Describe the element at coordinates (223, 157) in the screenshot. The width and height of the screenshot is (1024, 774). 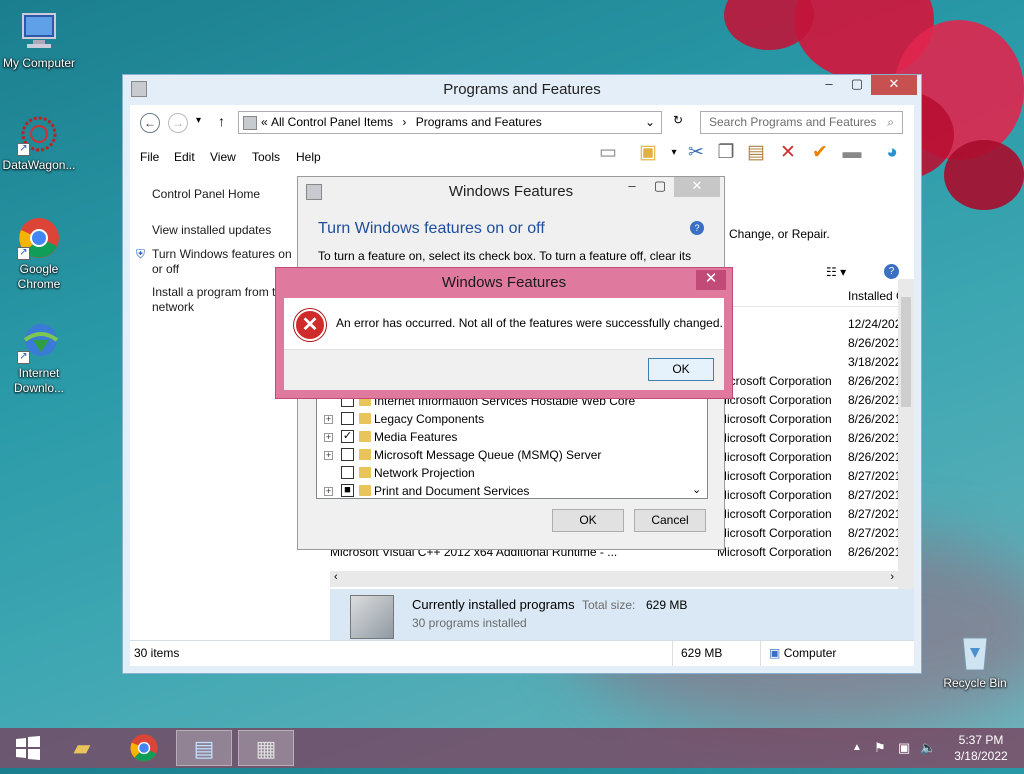
I see `menu-view: View` at that location.